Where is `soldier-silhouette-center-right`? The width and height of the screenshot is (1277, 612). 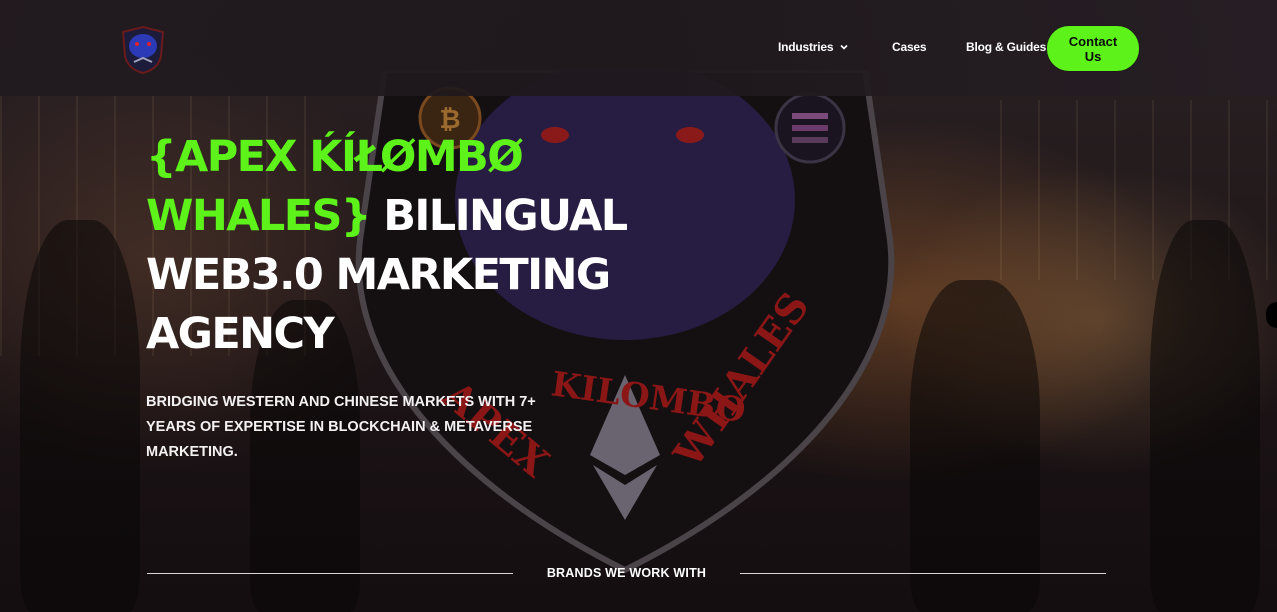
soldier-silhouette-center-right is located at coordinates (975, 446).